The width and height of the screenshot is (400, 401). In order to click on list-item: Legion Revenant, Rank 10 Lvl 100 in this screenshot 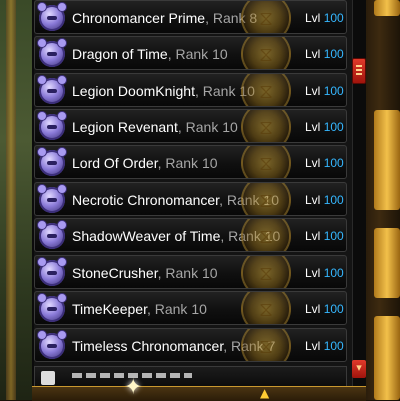, I will do `click(190, 126)`.